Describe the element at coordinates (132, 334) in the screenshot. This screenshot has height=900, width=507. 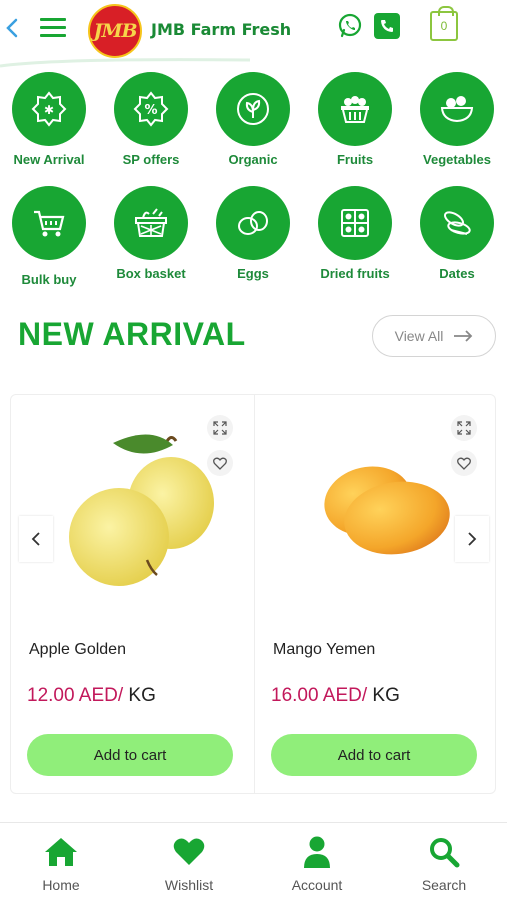
I see `section-title: NEW ARRIVAL` at that location.